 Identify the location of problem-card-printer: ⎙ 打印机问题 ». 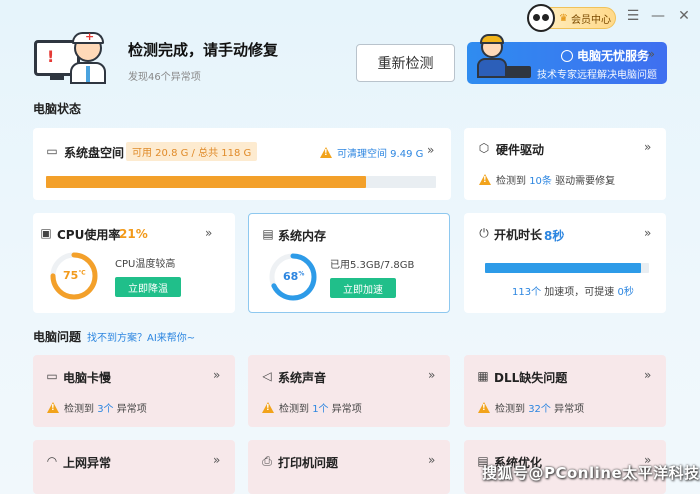
(349, 467).